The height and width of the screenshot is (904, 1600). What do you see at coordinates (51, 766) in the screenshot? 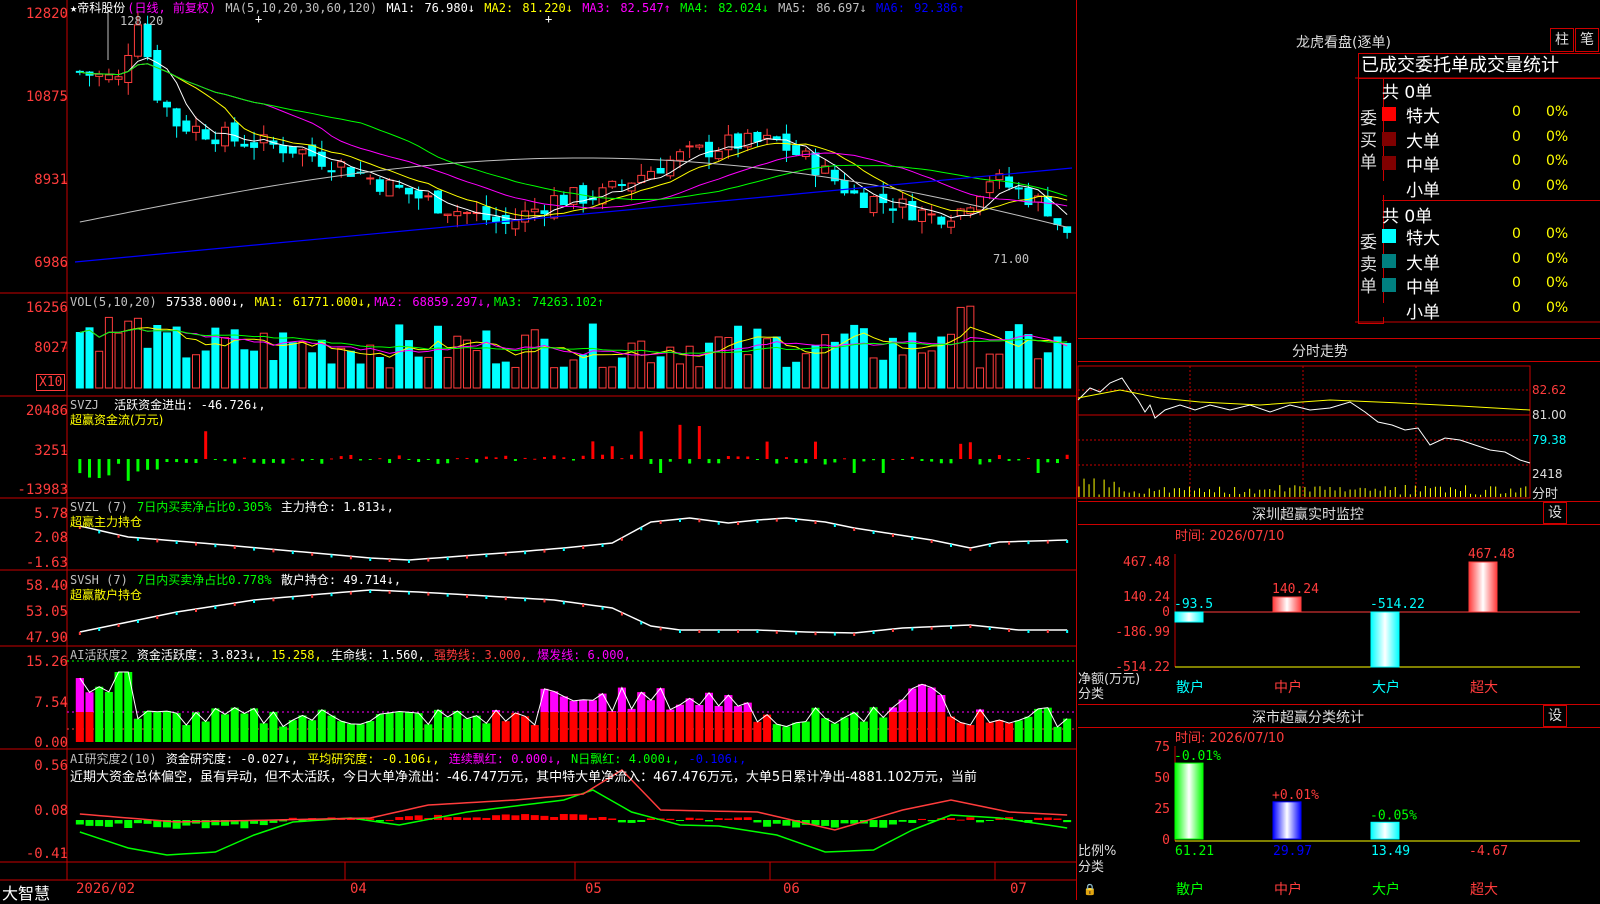
I see `ai2-y-1: 0.56` at bounding box center [51, 766].